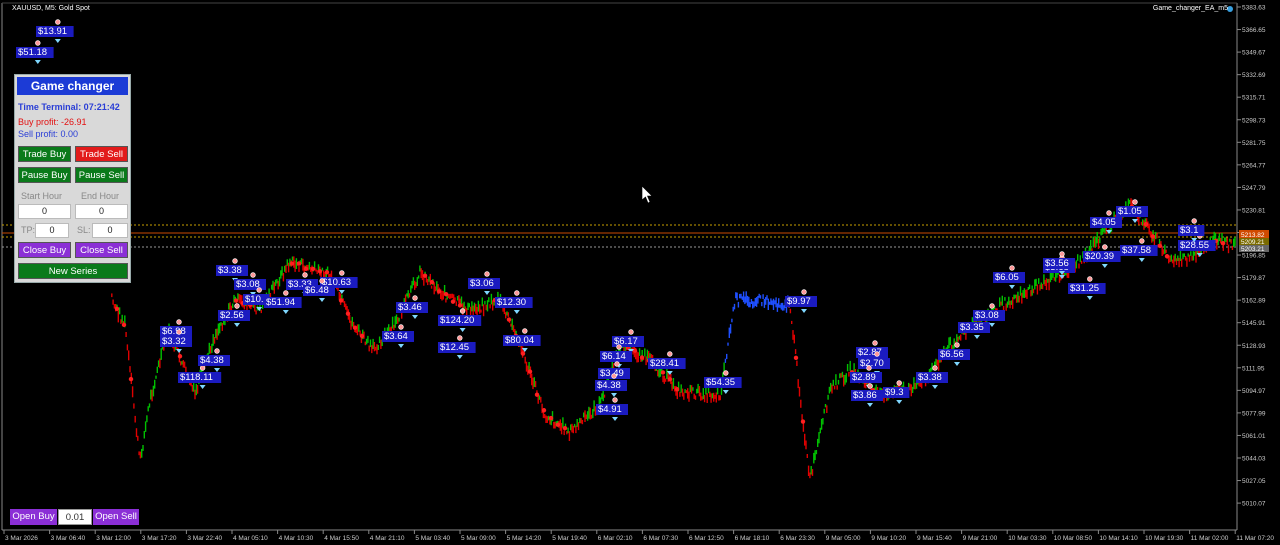 This screenshot has width=1280, height=545. I want to click on price-axis-label: 5111.95, so click(1253, 368).